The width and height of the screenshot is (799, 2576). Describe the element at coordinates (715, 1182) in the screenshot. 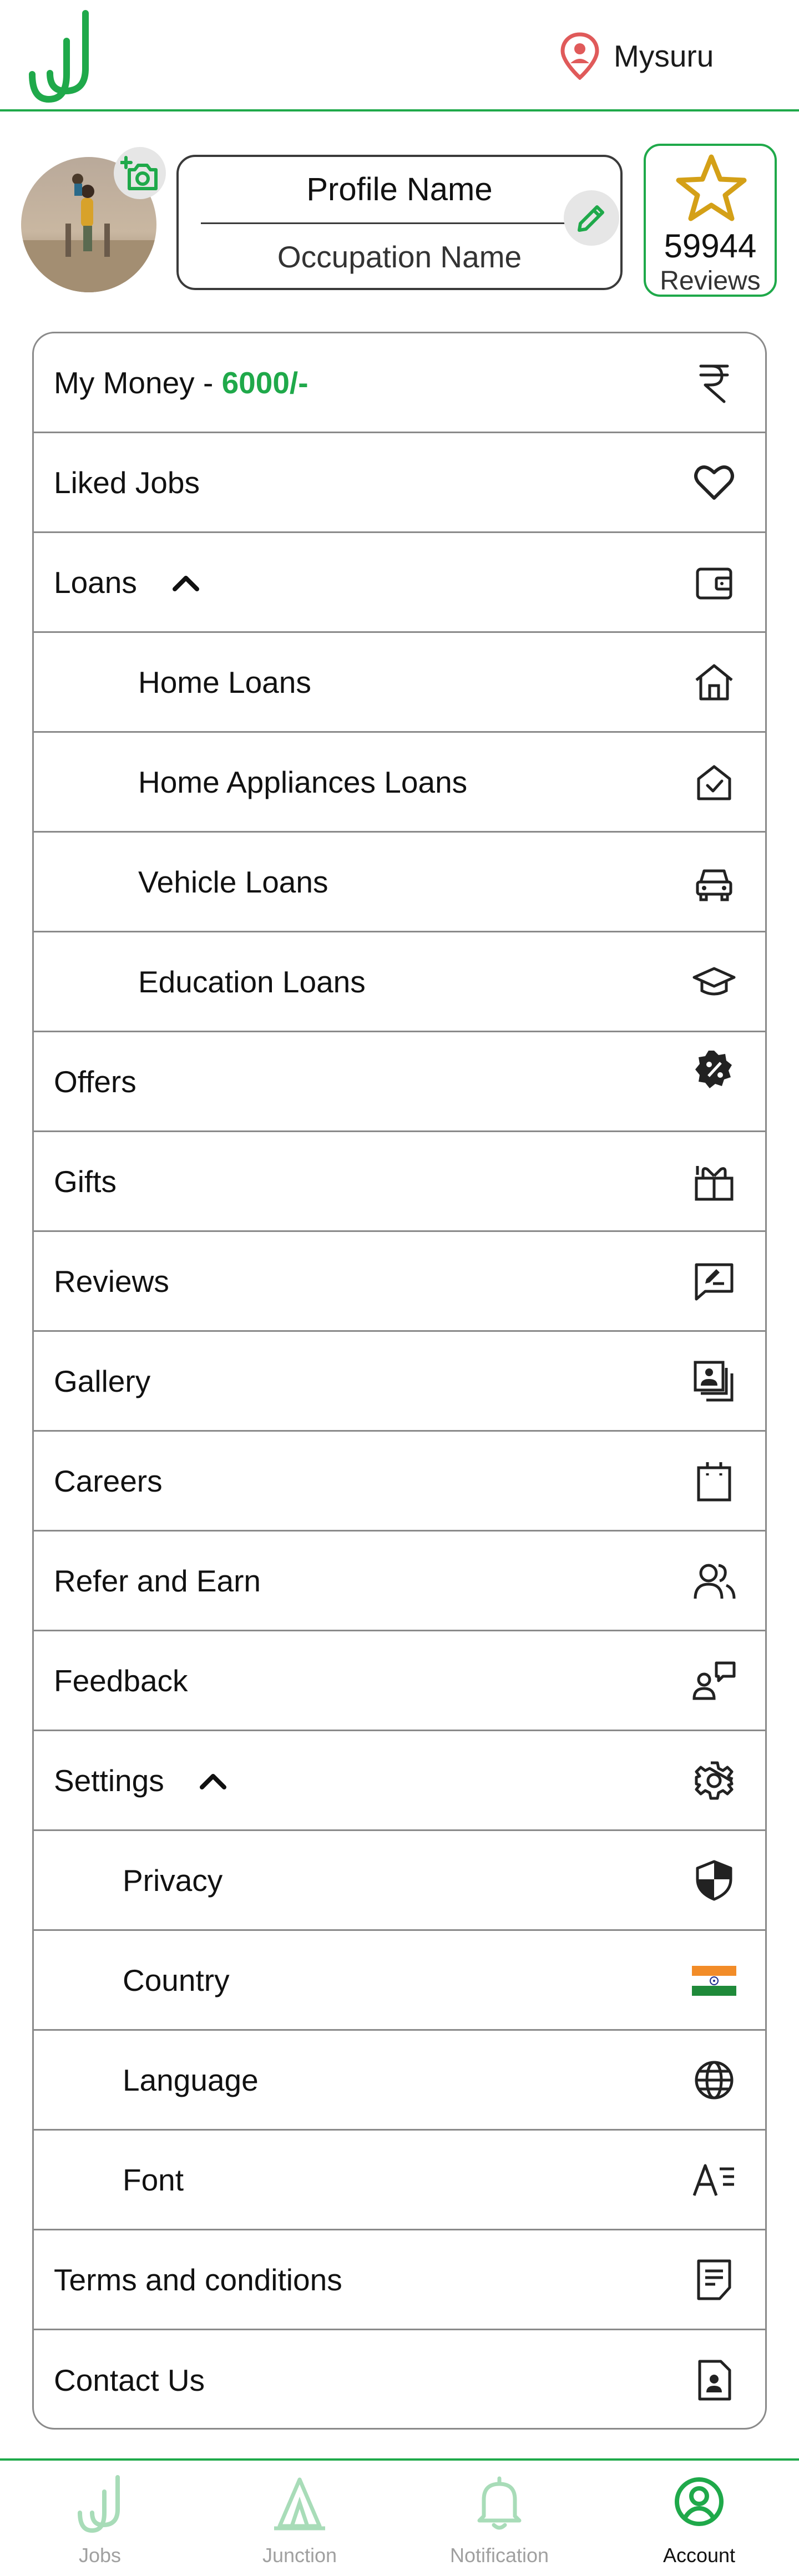

I see `gift-icon` at that location.